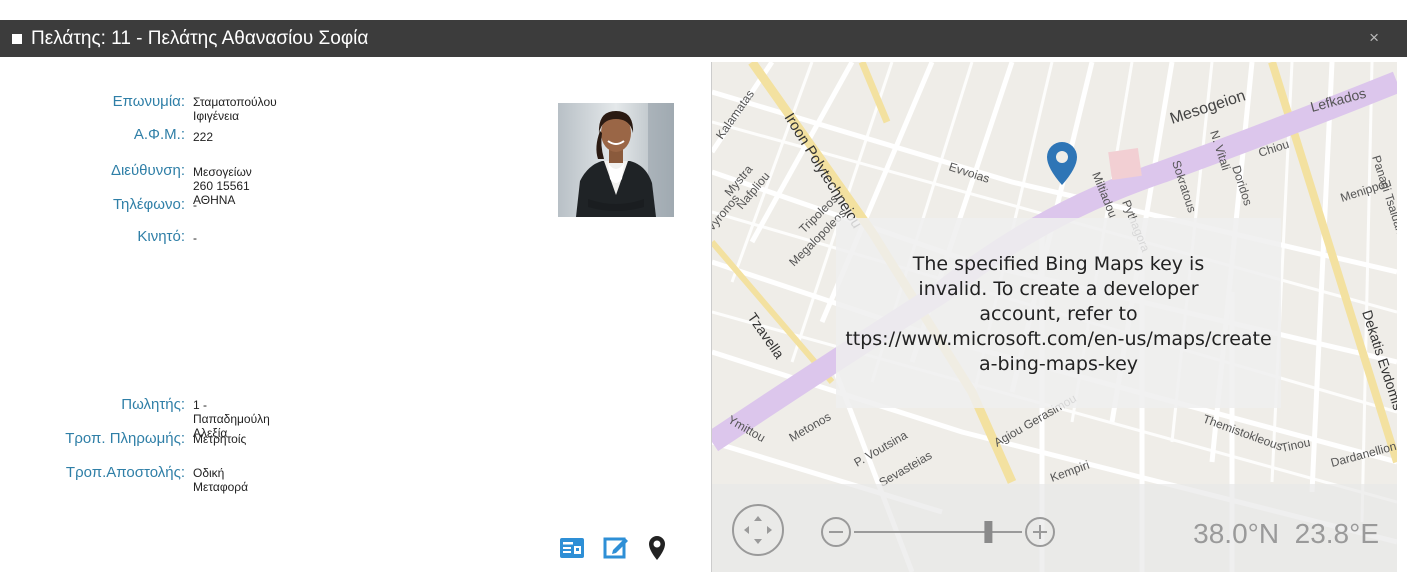  I want to click on field-label: Πωλητής:, so click(153, 404).